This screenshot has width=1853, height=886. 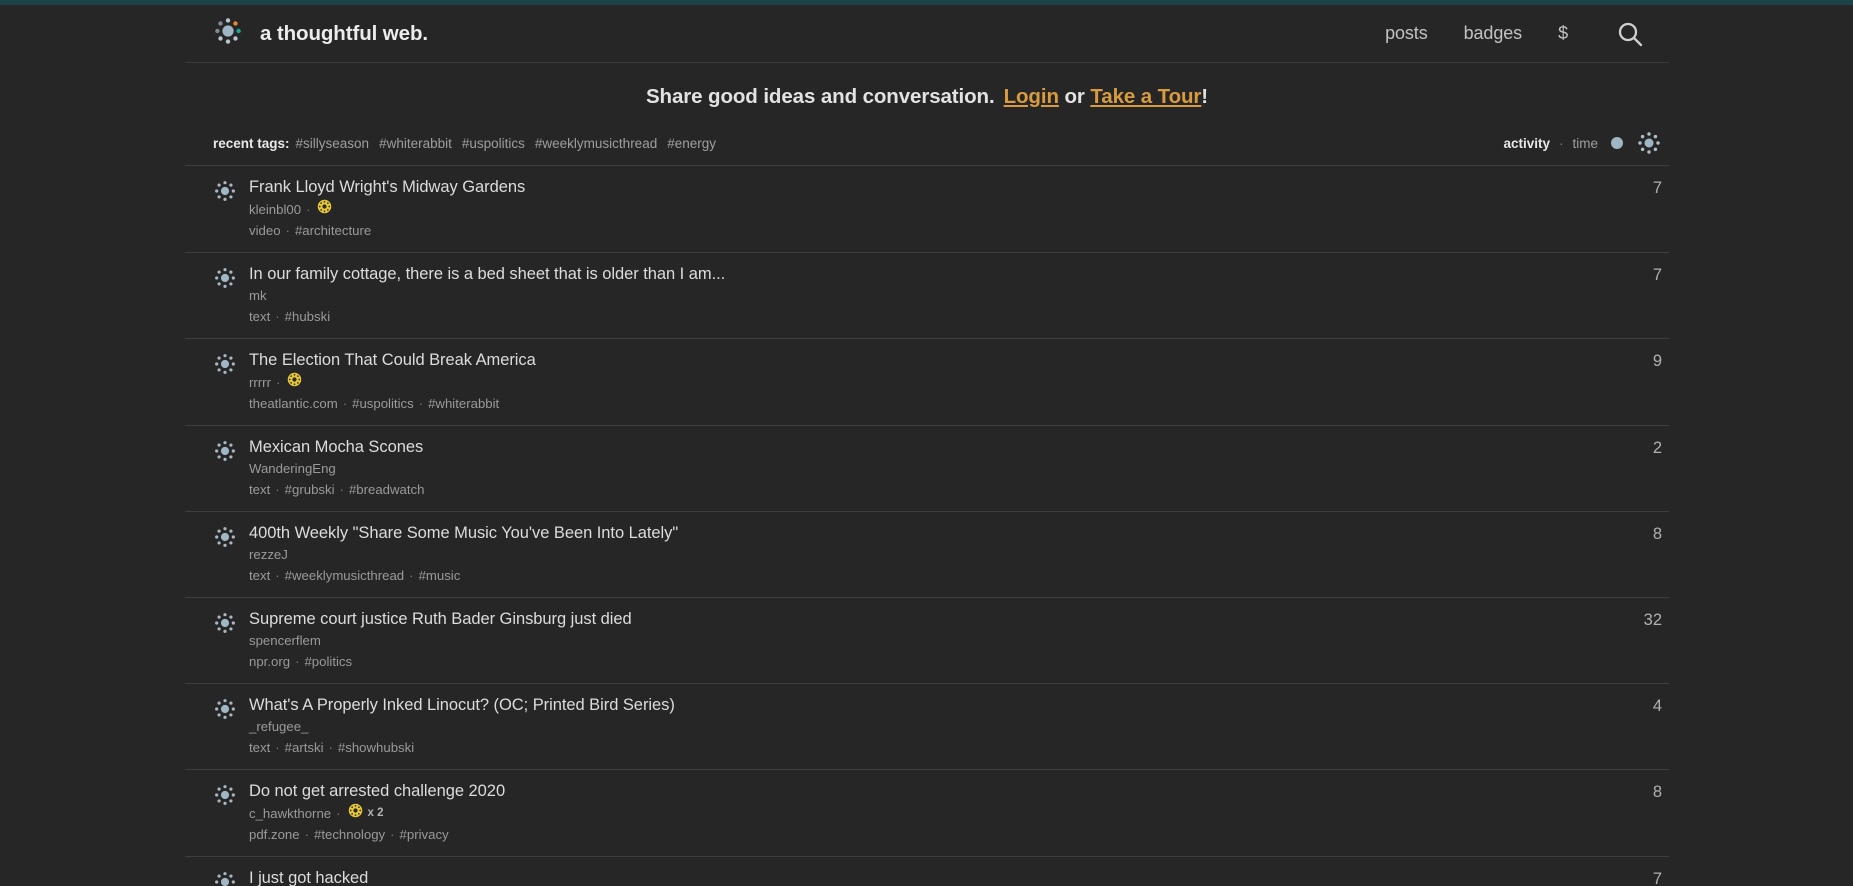 What do you see at coordinates (333, 230) in the screenshot?
I see `post-tag: #architecture` at bounding box center [333, 230].